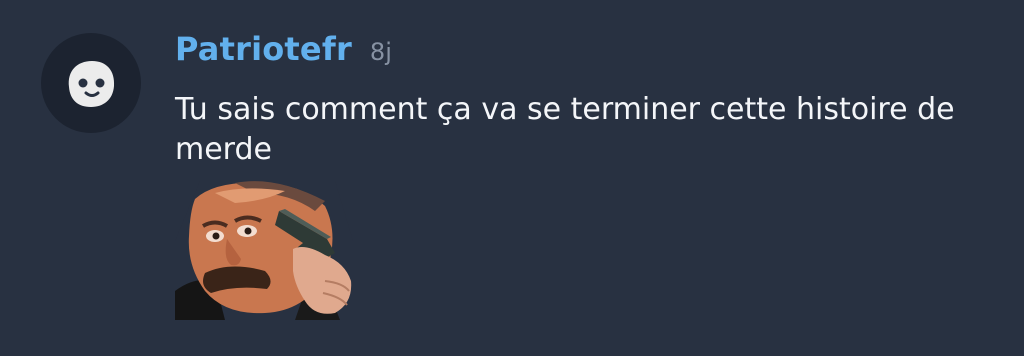 The height and width of the screenshot is (356, 1024). I want to click on sticker-illustration, so click(264, 250).